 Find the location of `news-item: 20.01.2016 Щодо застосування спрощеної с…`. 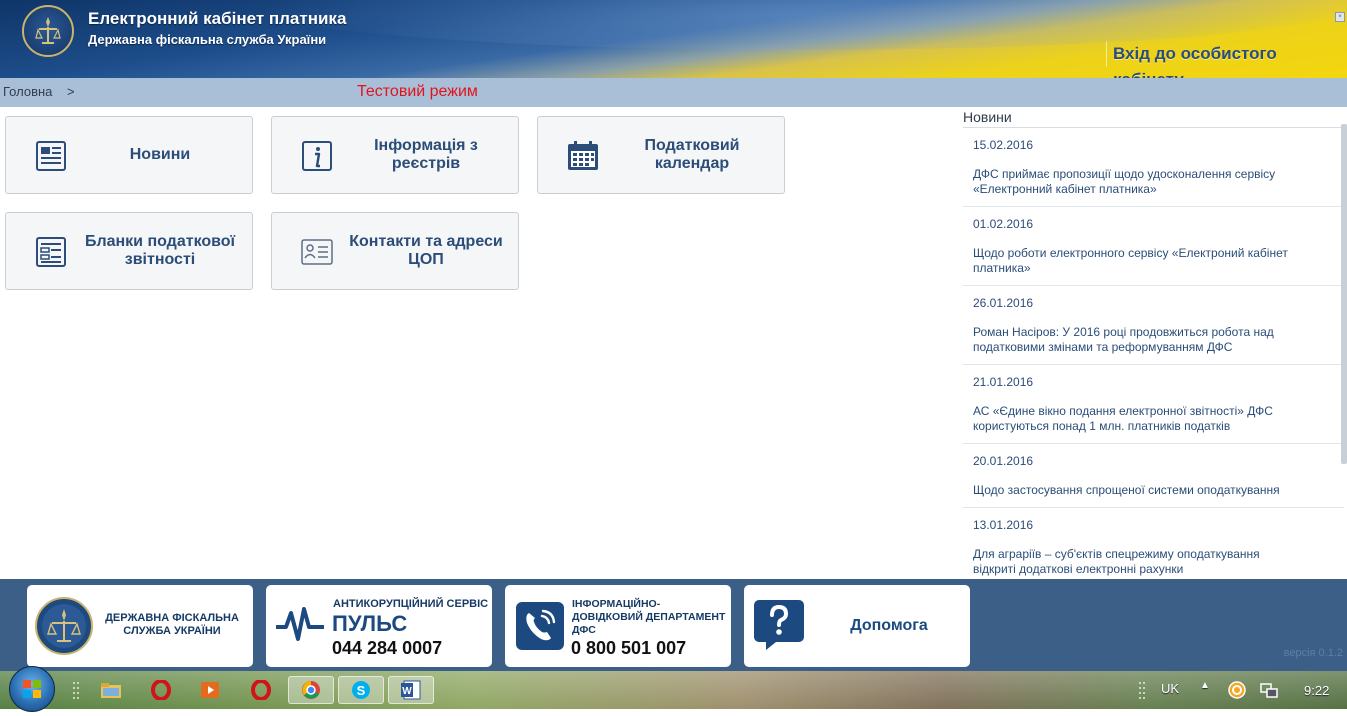

news-item: 20.01.2016 Щодо застосування спрощеної с… is located at coordinates (1153, 476).